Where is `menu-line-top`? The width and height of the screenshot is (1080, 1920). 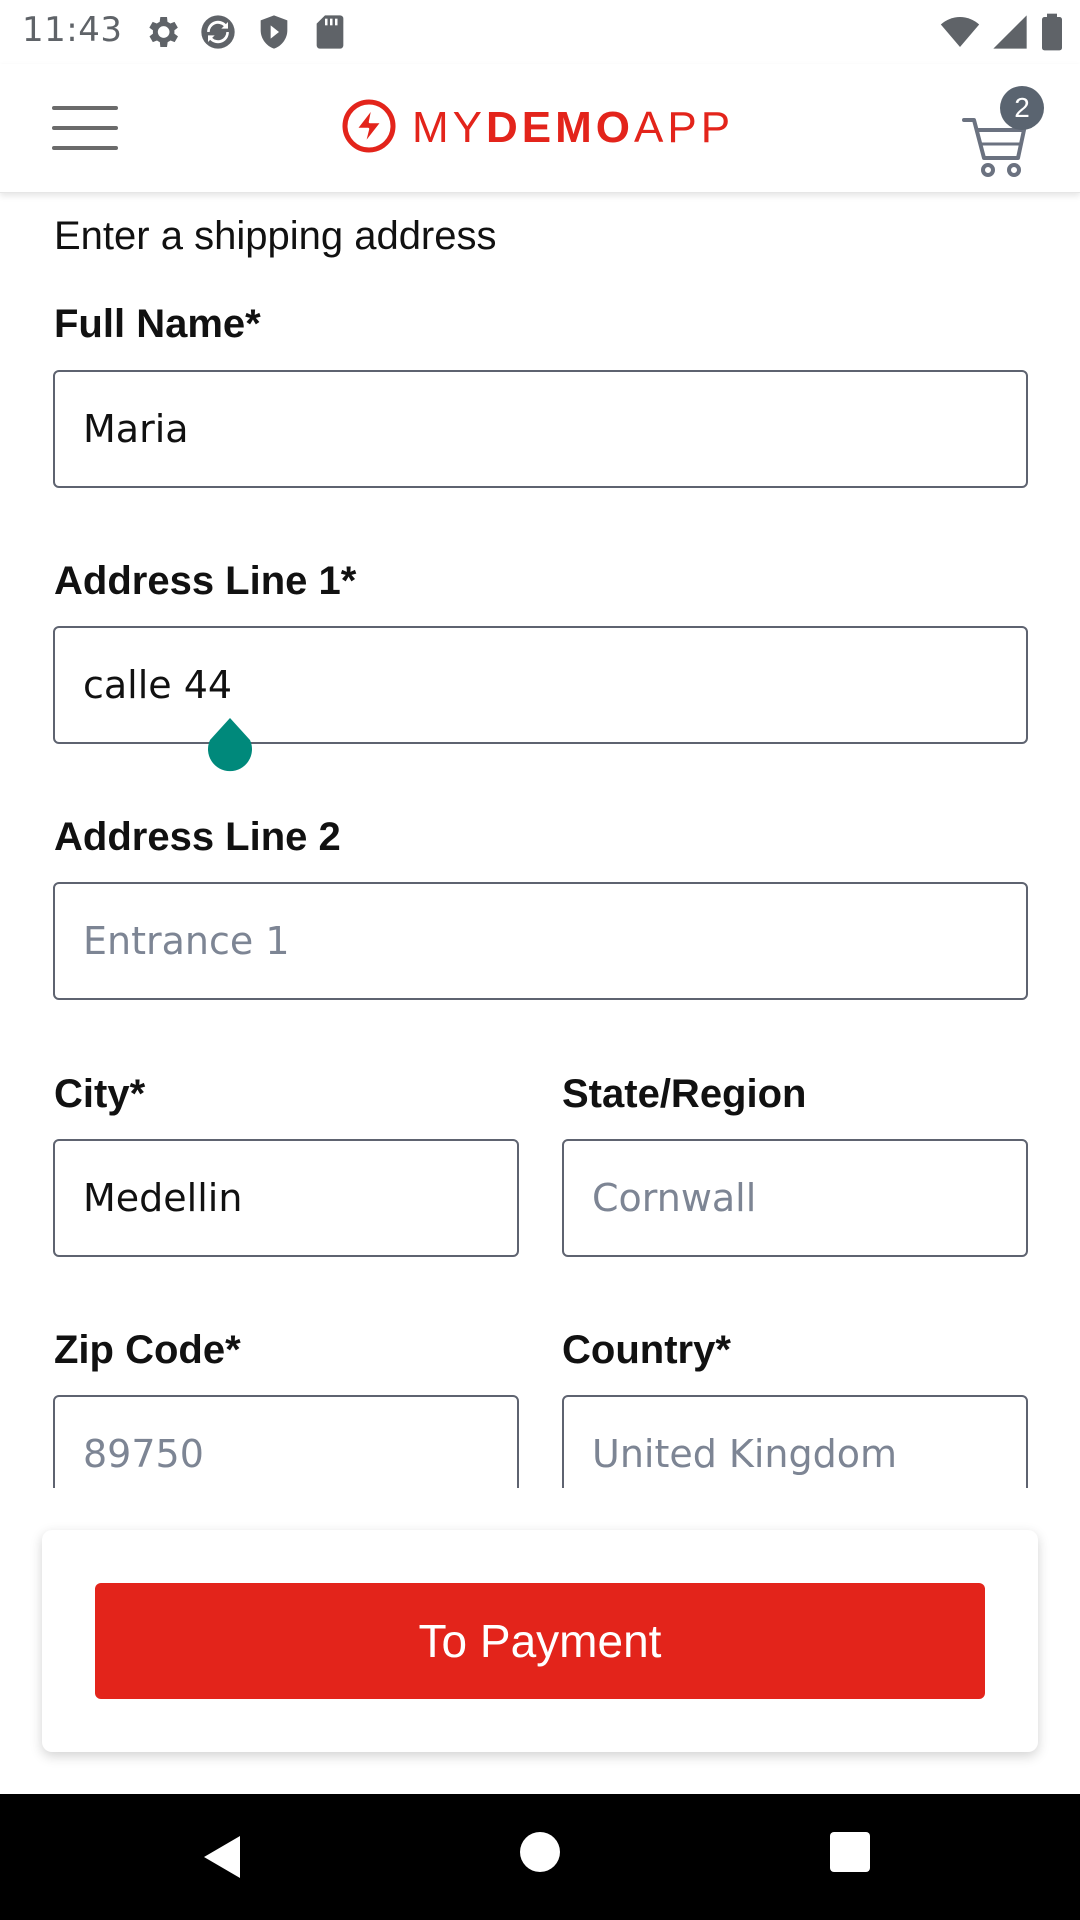 menu-line-top is located at coordinates (85, 108).